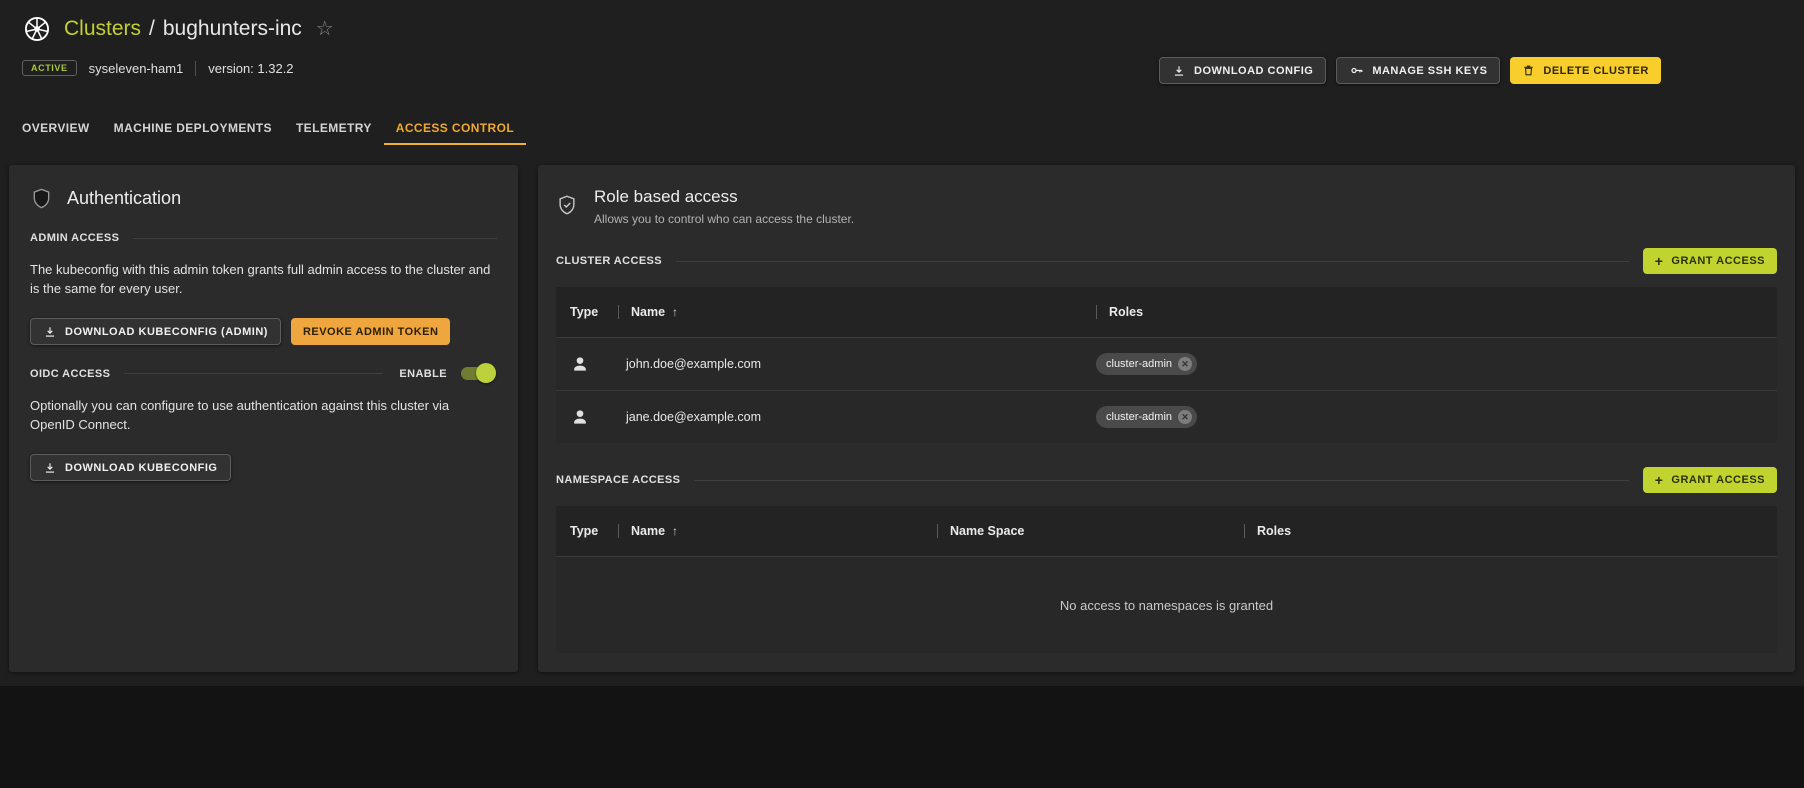  Describe the element at coordinates (70, 373) in the screenshot. I see `oidc-access-label: OIDC ACCESS` at that location.